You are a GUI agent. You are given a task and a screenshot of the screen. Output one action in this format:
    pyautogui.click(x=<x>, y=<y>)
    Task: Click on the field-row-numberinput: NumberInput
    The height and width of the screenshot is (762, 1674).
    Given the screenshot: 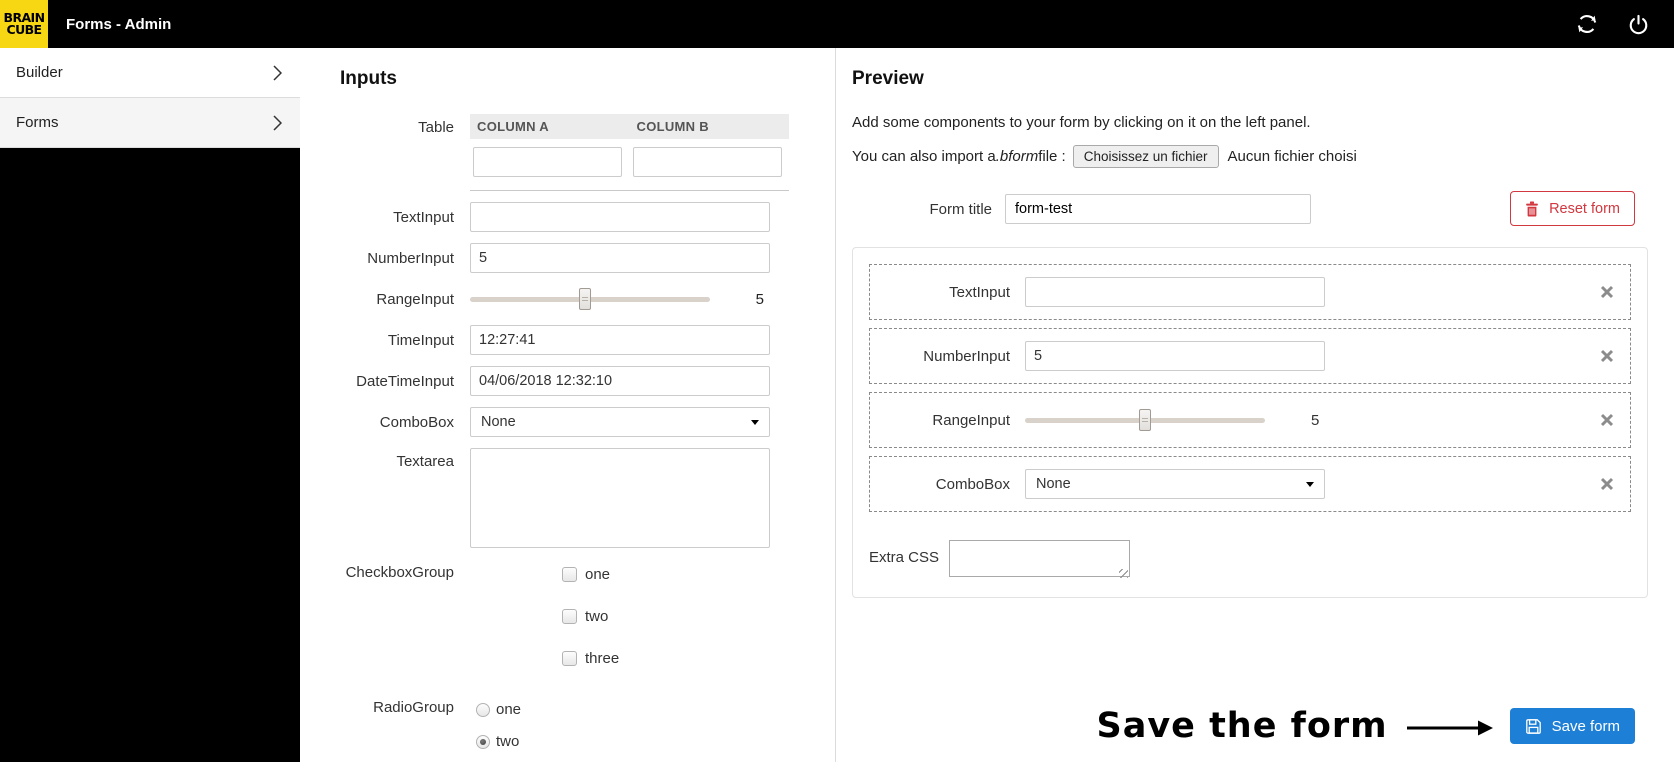 What is the action you would take?
    pyautogui.click(x=567, y=258)
    